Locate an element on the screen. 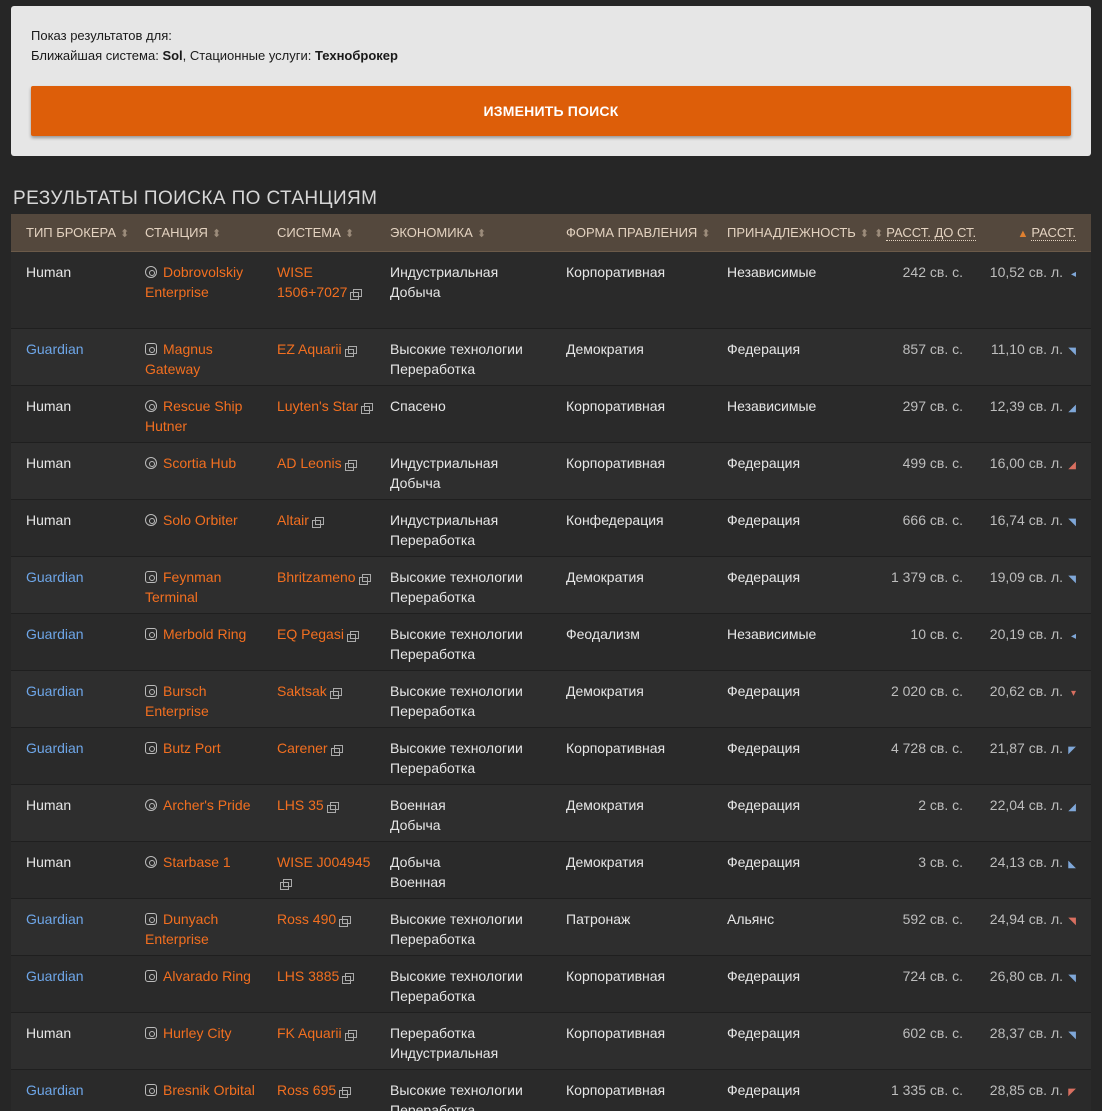  station-cell: Archer's Pride is located at coordinates (196, 812).